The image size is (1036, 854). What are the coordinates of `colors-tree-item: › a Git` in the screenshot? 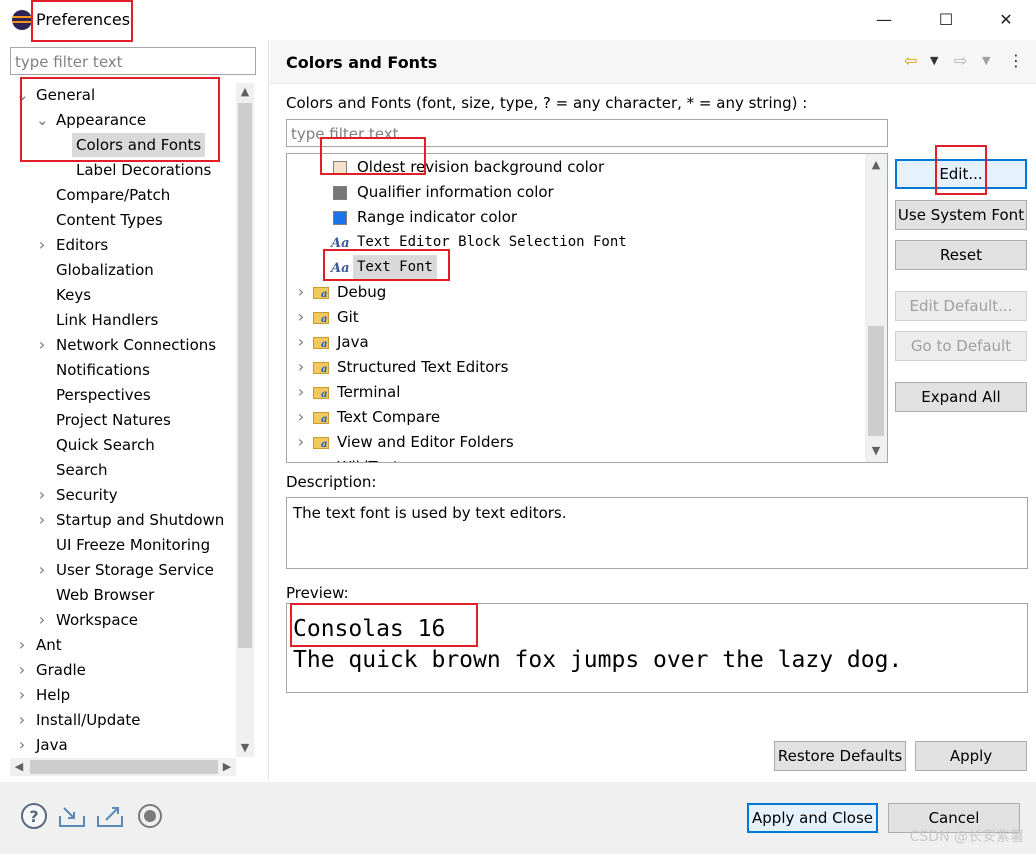 It's located at (576, 317).